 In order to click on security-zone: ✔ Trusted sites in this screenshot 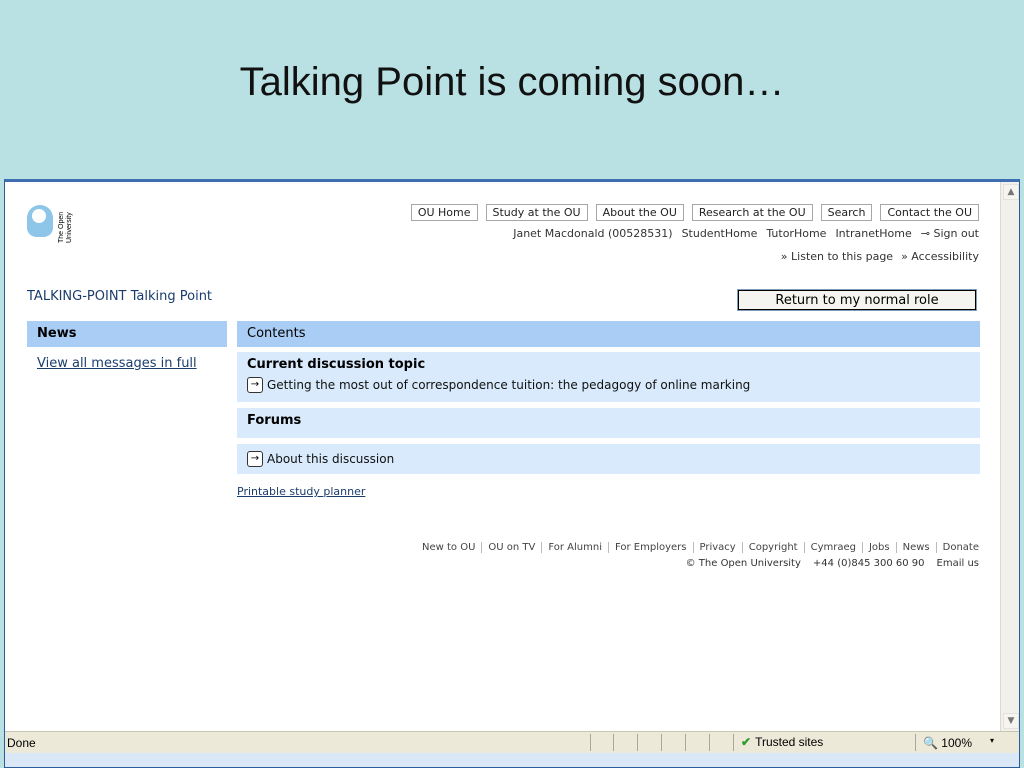, I will do `click(782, 742)`.